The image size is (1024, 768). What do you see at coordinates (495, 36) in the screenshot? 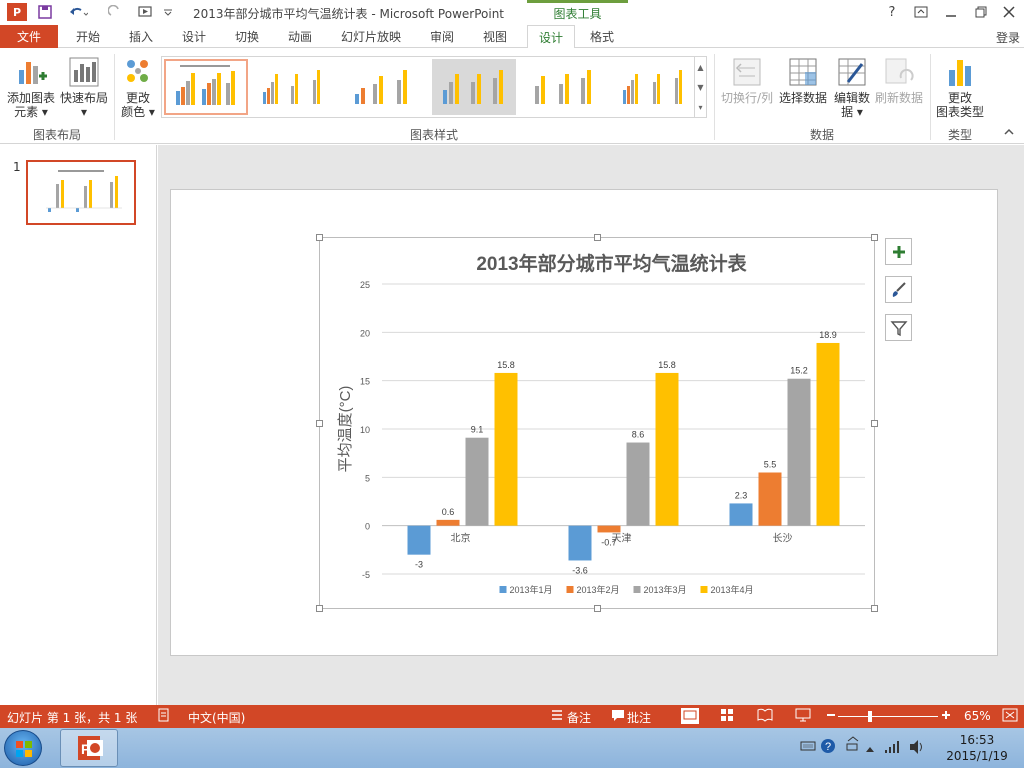
I see `tab-view: 视图` at bounding box center [495, 36].